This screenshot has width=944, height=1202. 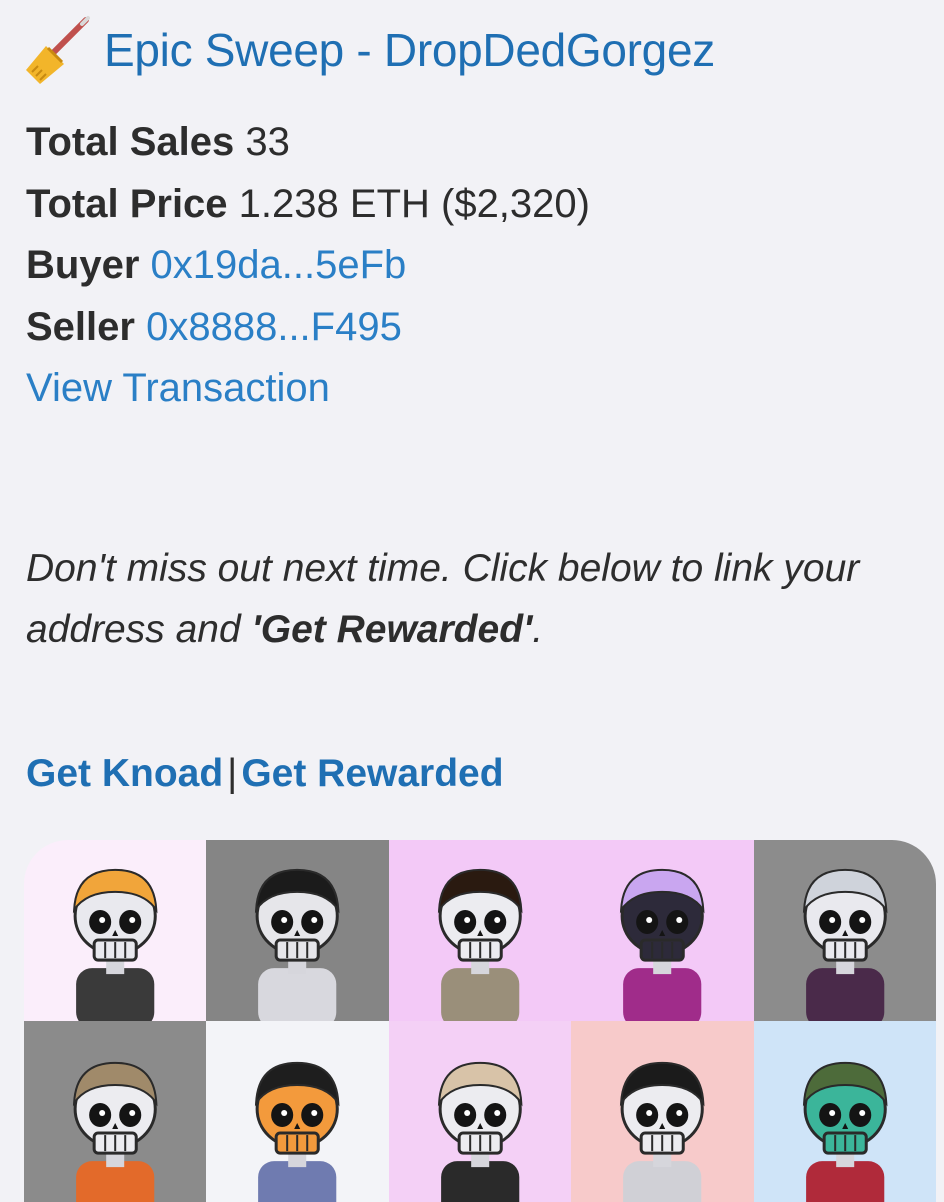 What do you see at coordinates (480, 944) in the screenshot?
I see `skeleton-afro-icon` at bounding box center [480, 944].